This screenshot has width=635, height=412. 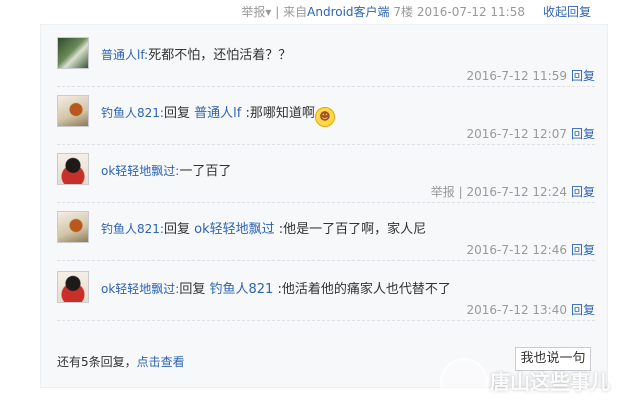 What do you see at coordinates (220, 55) in the screenshot?
I see `reply-text: 死都不怕，还怕活着？？` at bounding box center [220, 55].